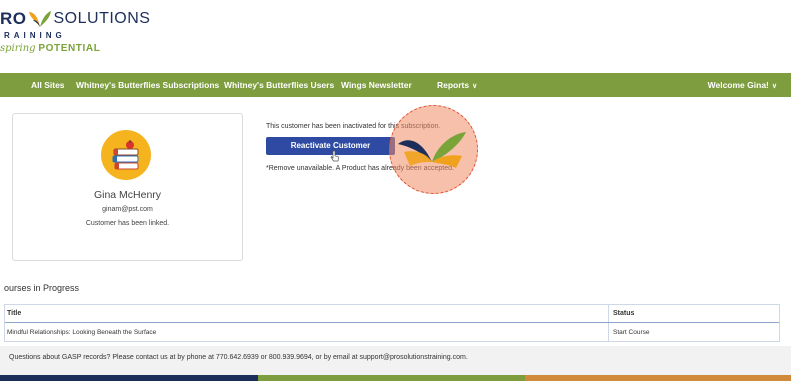  I want to click on nav-subscriptions: Whitney's Butterflies Subscriptions, so click(147, 85).